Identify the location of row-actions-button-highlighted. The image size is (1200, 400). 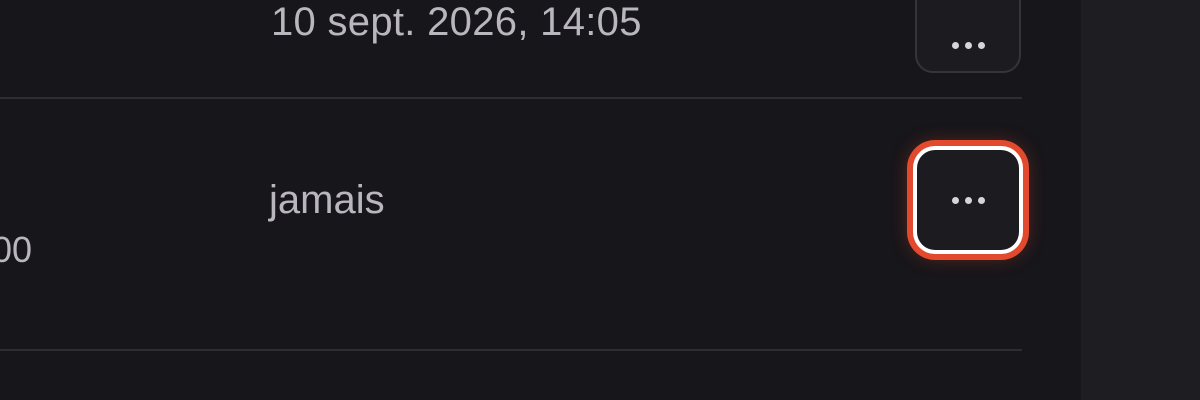
(968, 200).